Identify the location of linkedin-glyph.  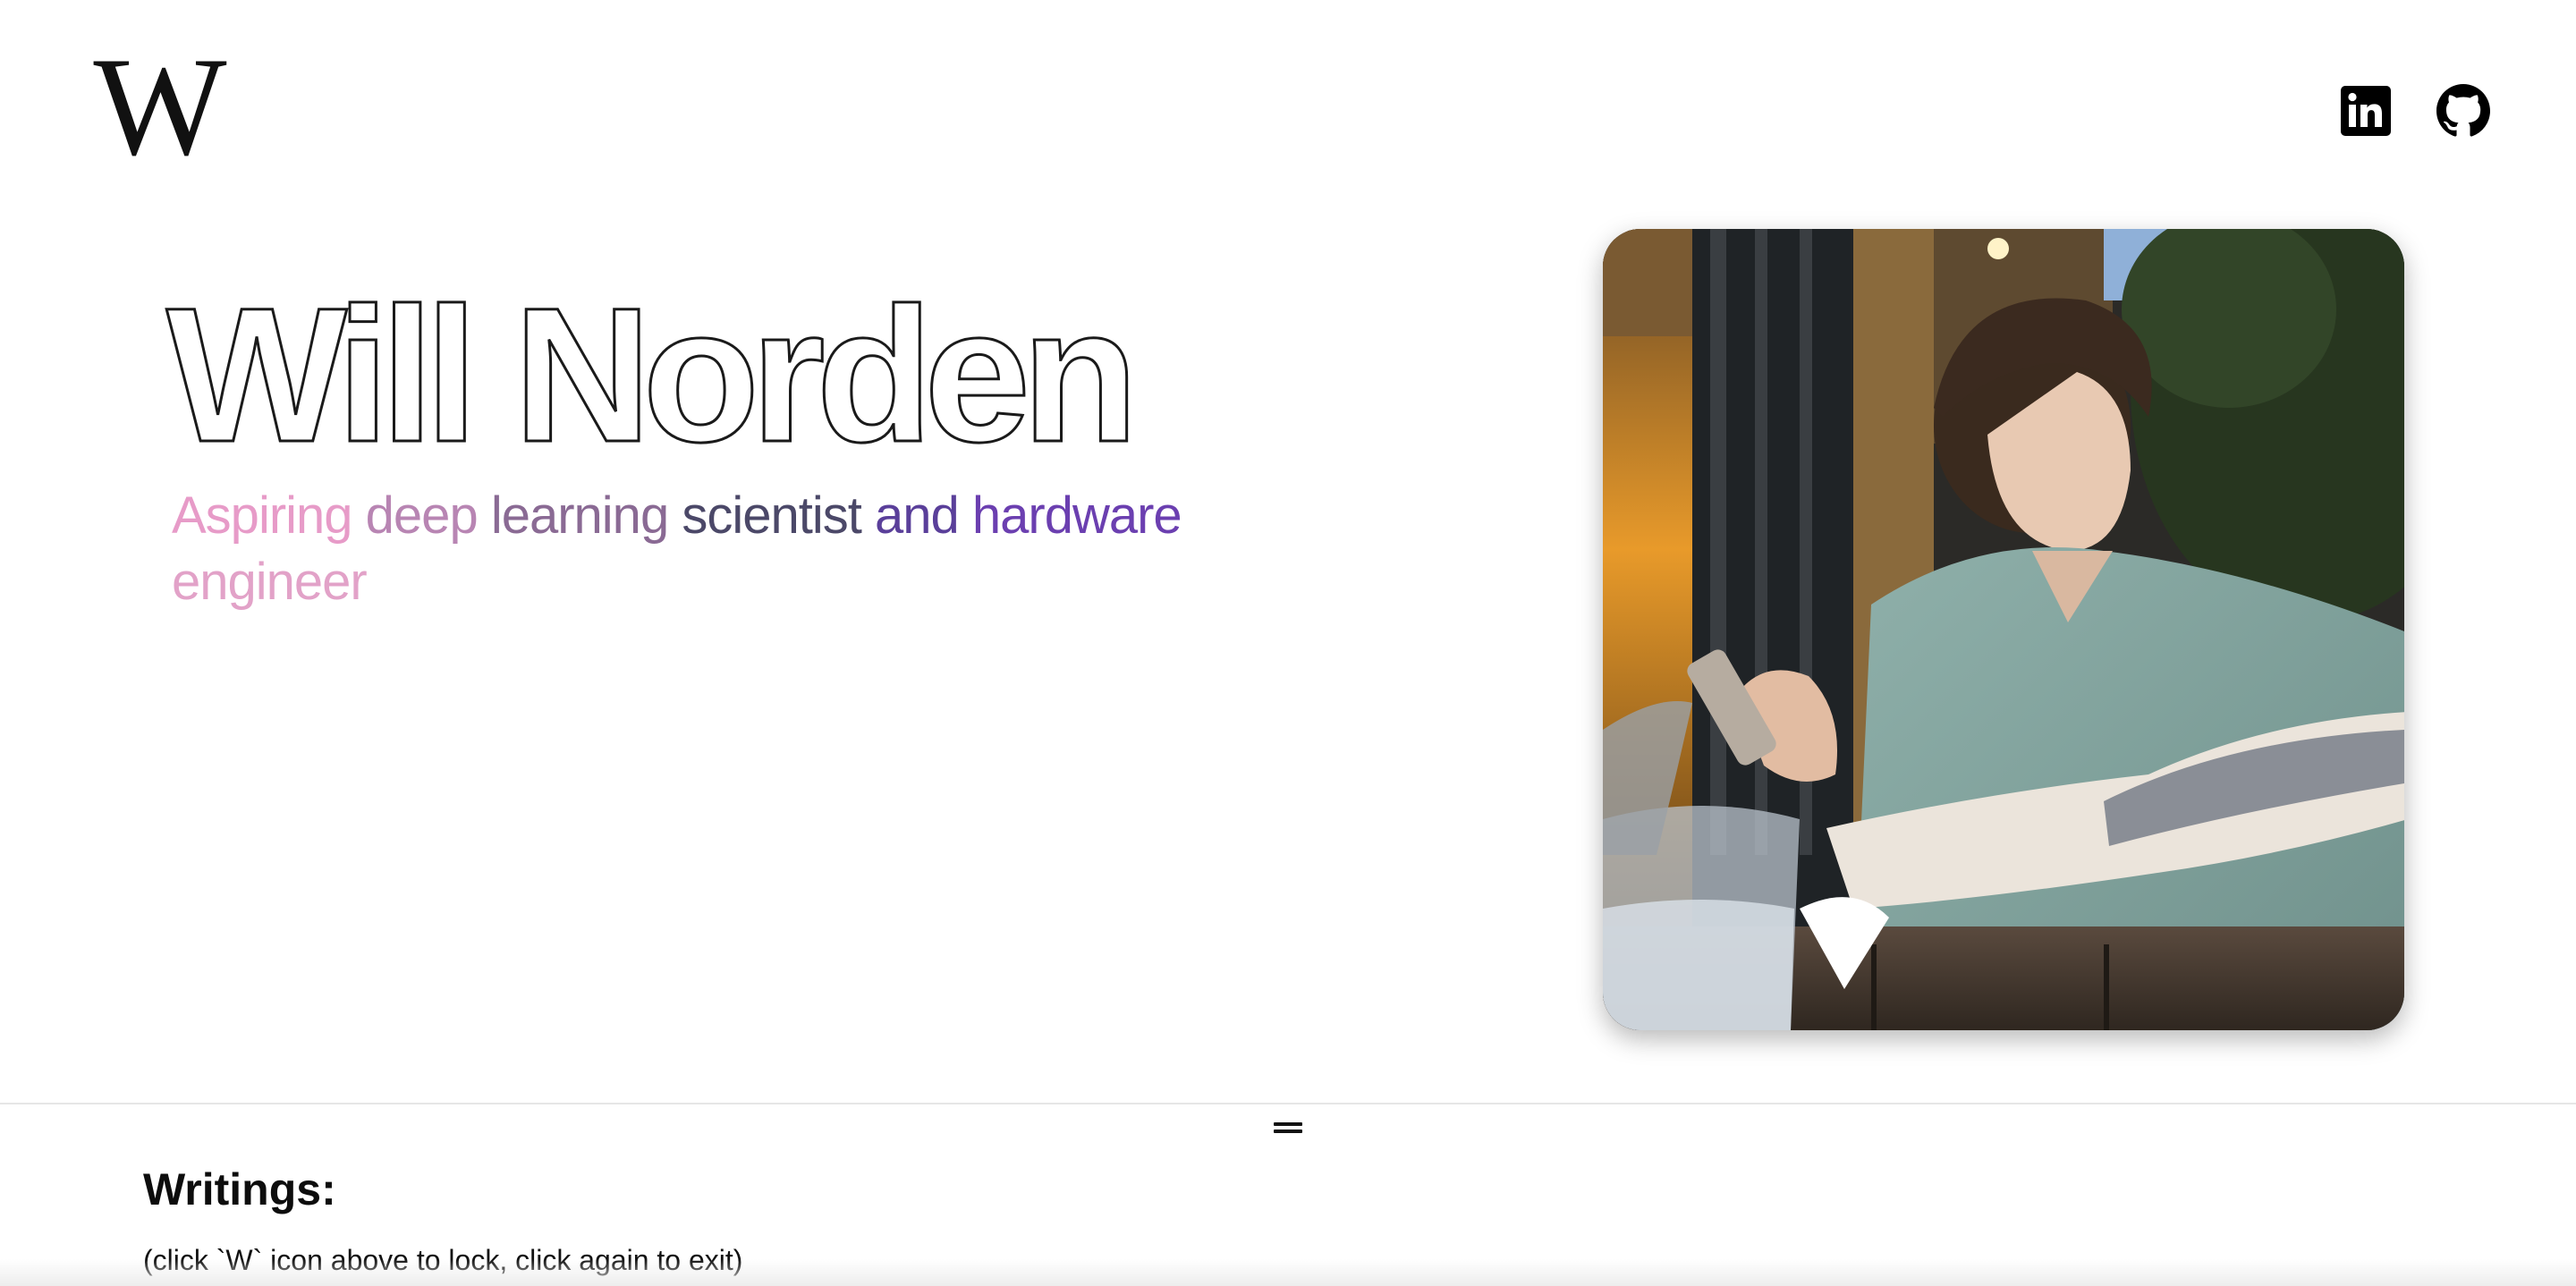
(2366, 111).